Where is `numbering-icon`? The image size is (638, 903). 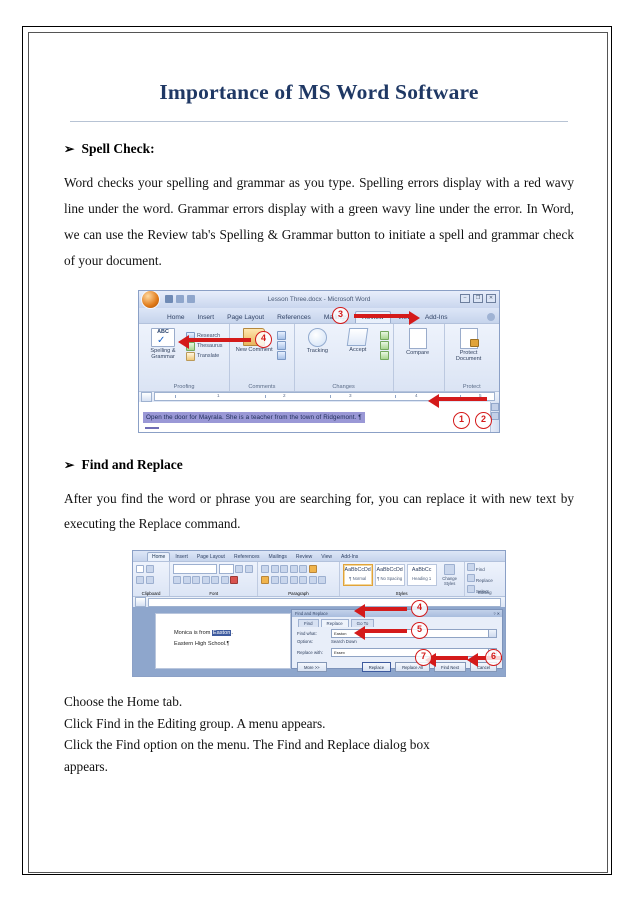
numbering-icon is located at coordinates (274, 568).